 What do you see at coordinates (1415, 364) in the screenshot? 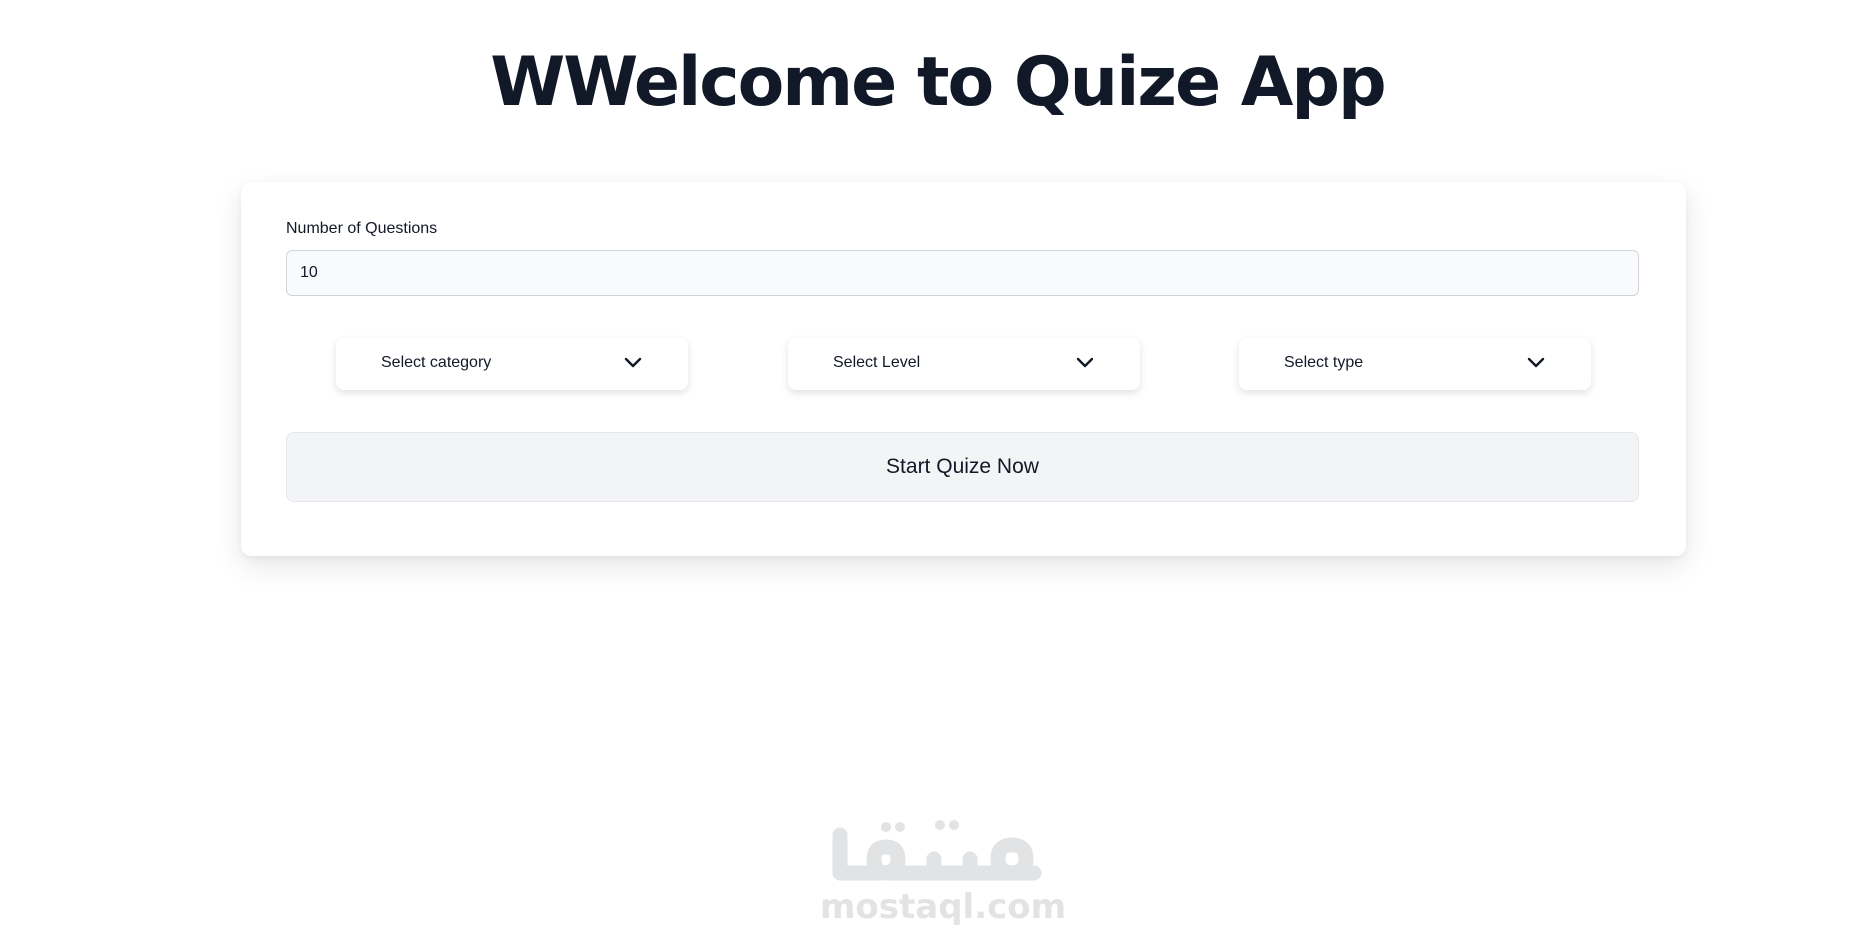
I see `type-select: Select type` at bounding box center [1415, 364].